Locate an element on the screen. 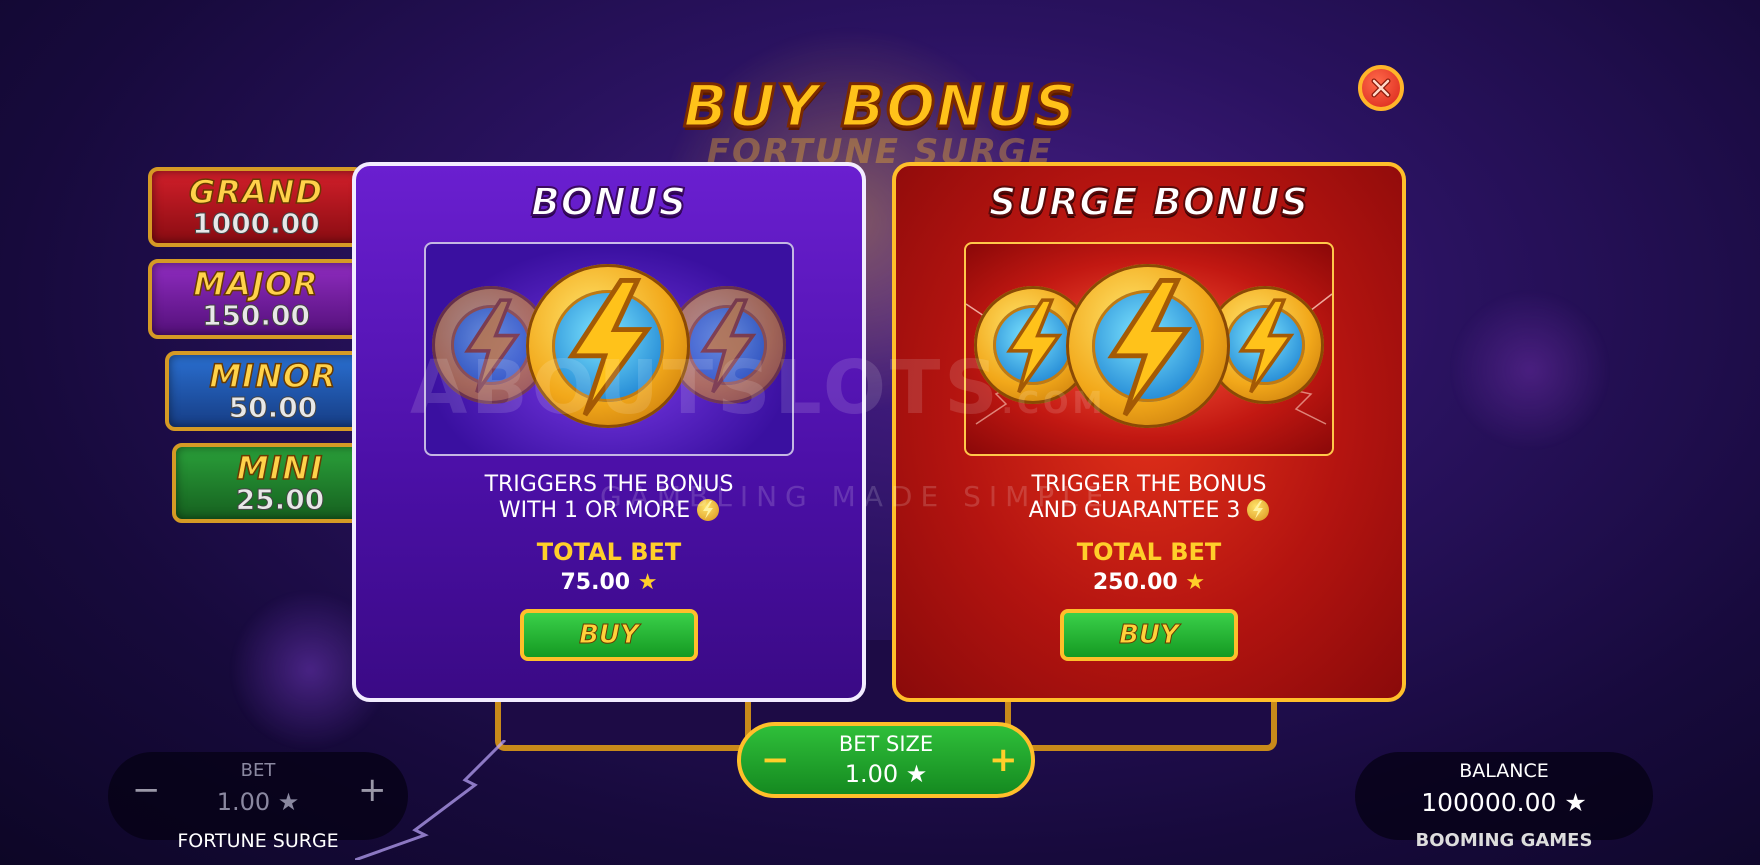 The width and height of the screenshot is (1760, 865). total-bet-value: 75.00 ★ is located at coordinates (609, 582).